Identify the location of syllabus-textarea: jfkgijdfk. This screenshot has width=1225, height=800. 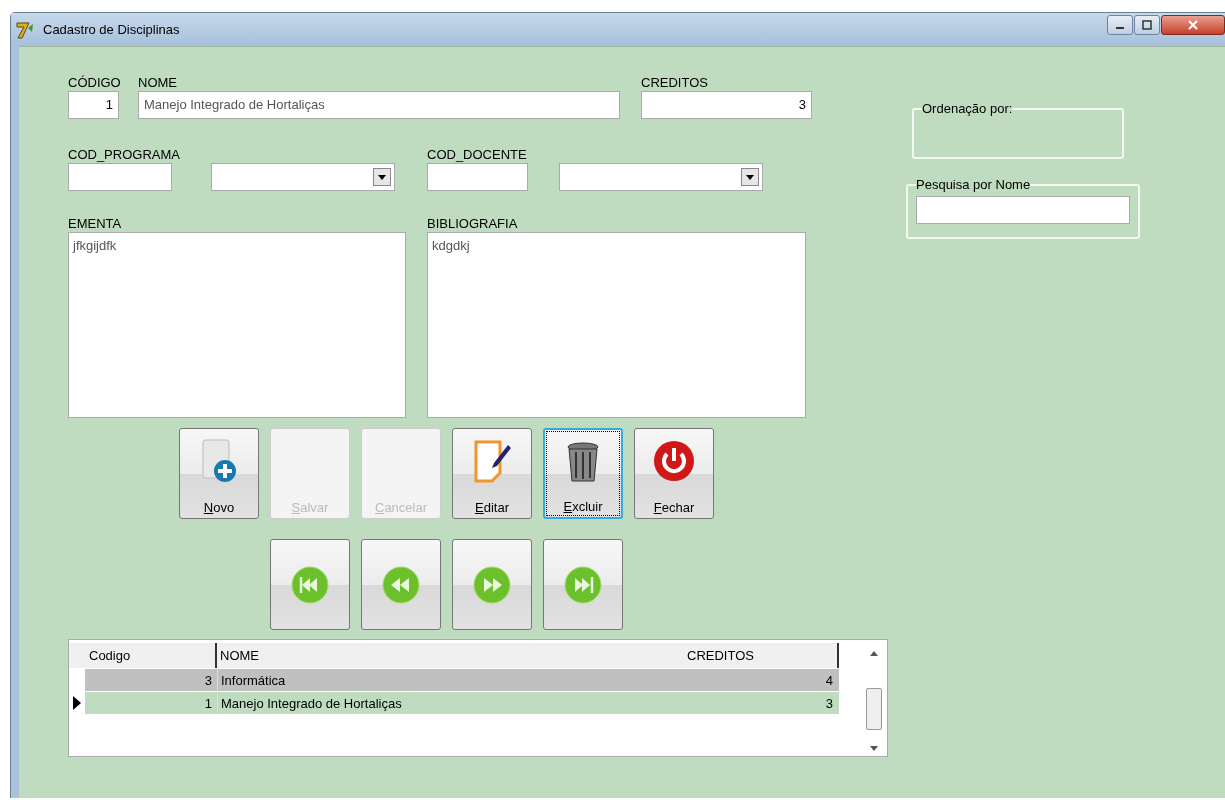
(237, 325).